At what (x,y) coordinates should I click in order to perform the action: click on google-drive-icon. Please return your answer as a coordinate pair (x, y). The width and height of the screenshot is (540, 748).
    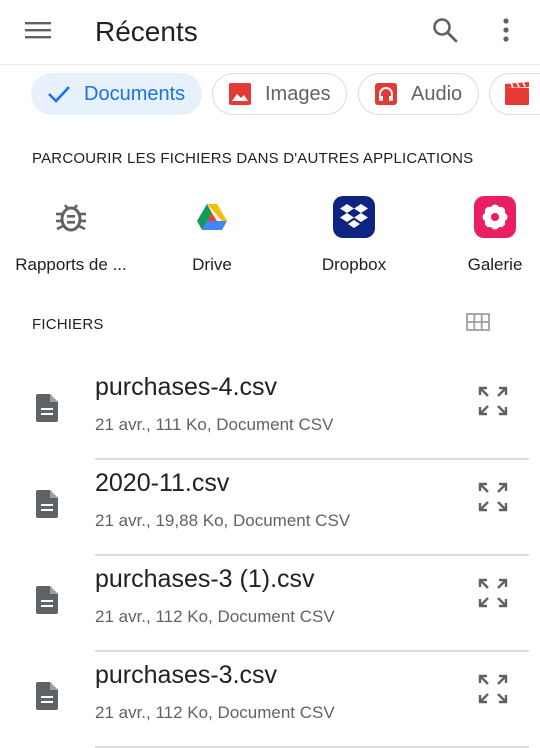
    Looking at the image, I should click on (212, 217).